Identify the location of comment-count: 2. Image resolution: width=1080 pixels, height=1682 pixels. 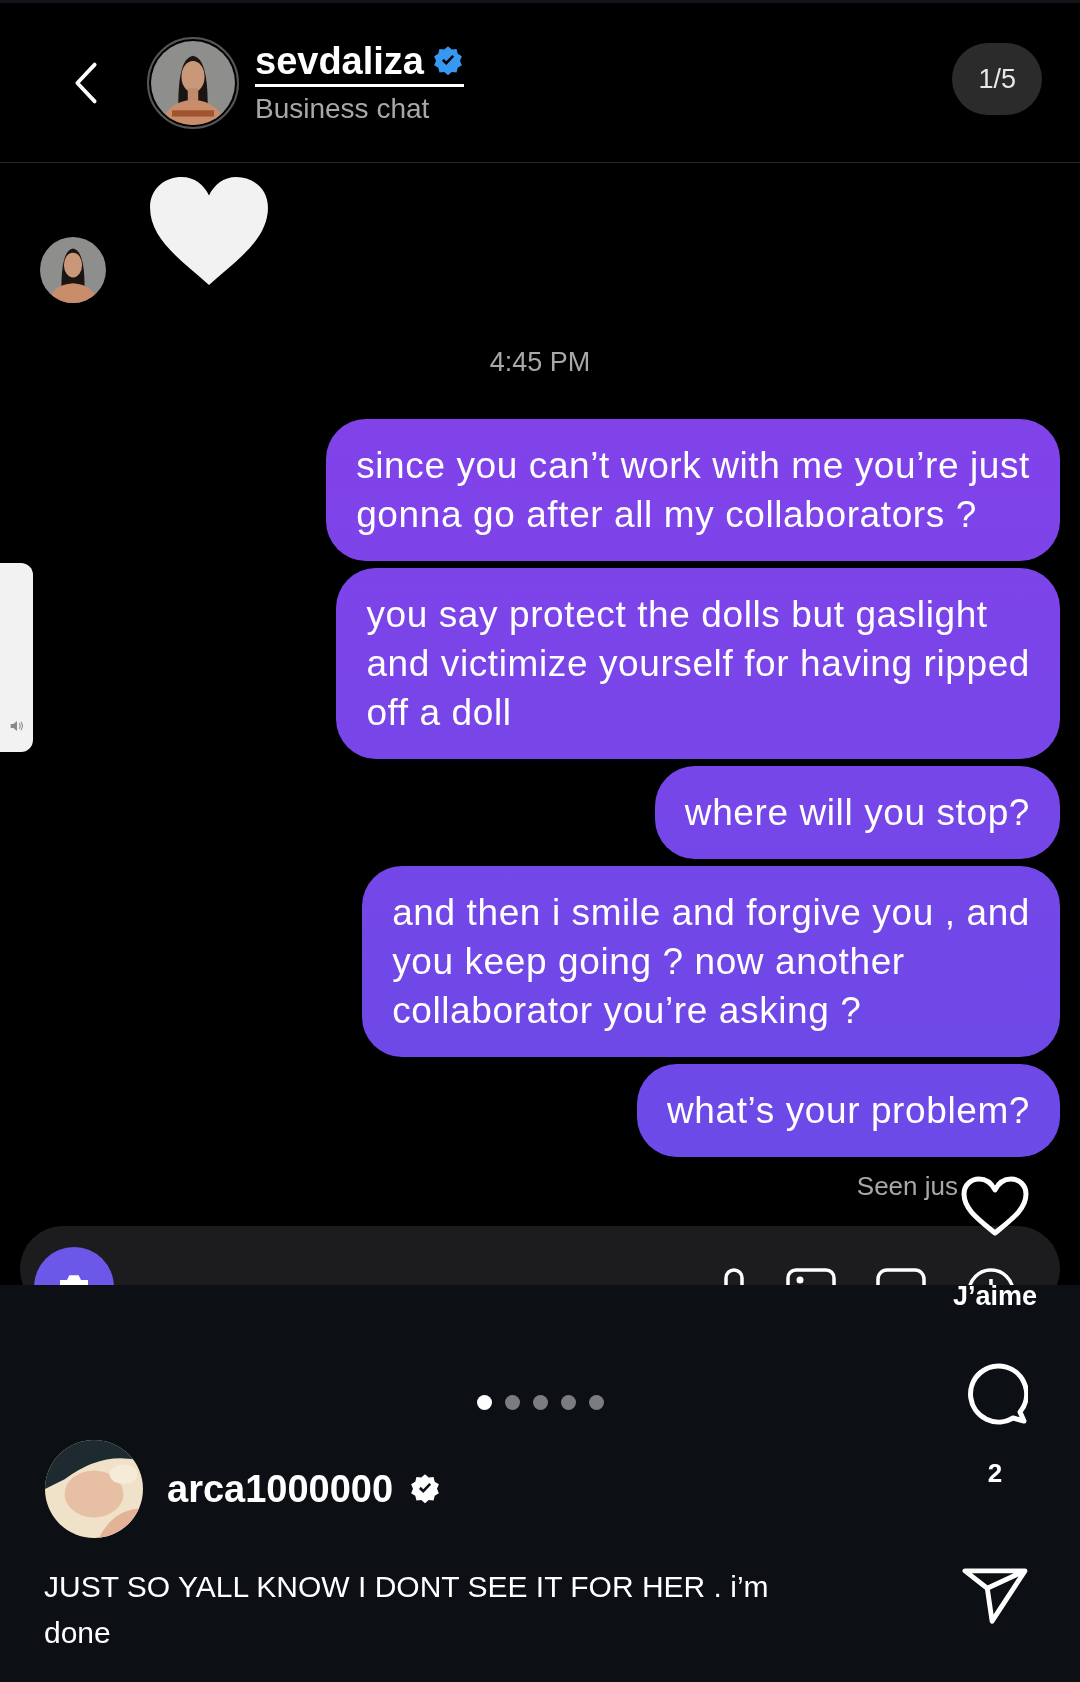
(995, 1473).